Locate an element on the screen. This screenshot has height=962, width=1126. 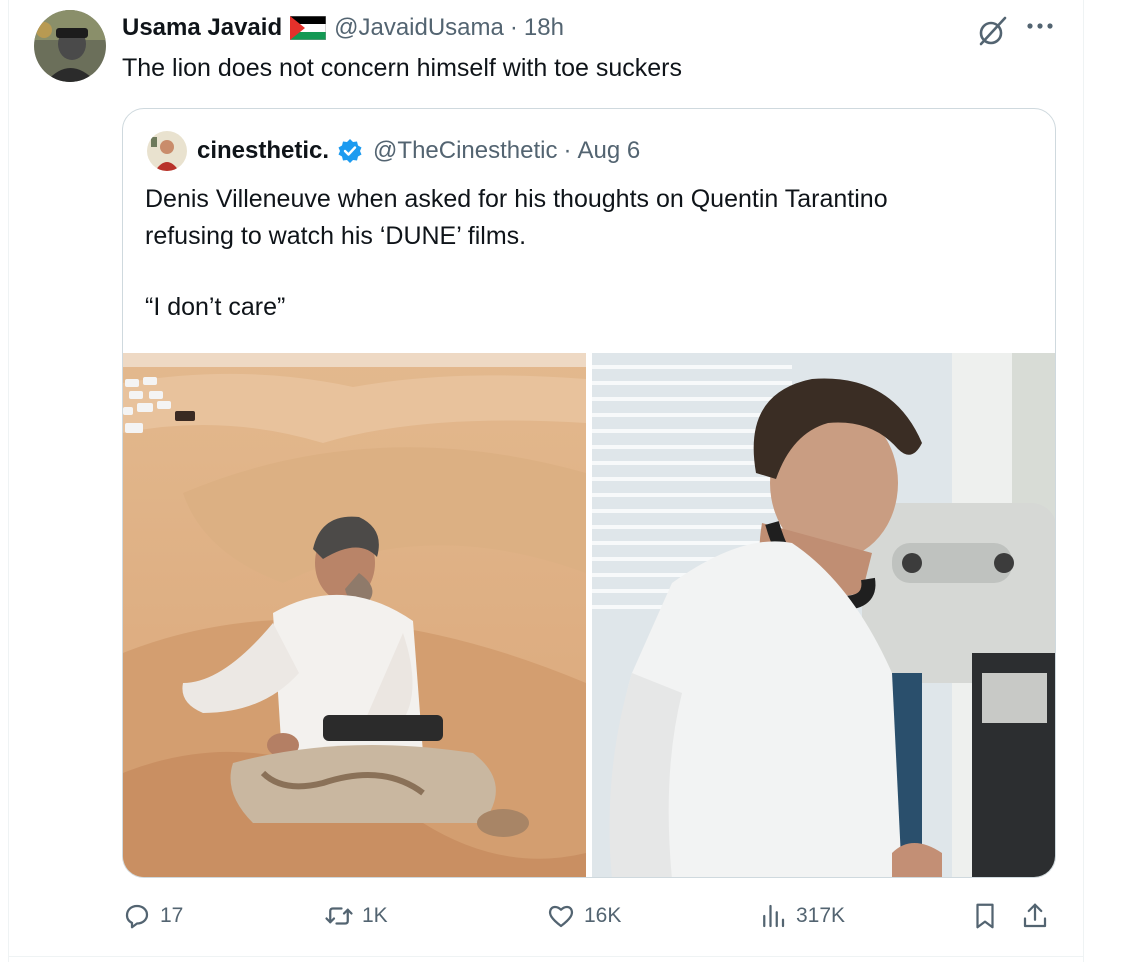
quoted-header: cinesthetic. @TheCinesthetic · Aug 6 is located at coordinates (418, 151).